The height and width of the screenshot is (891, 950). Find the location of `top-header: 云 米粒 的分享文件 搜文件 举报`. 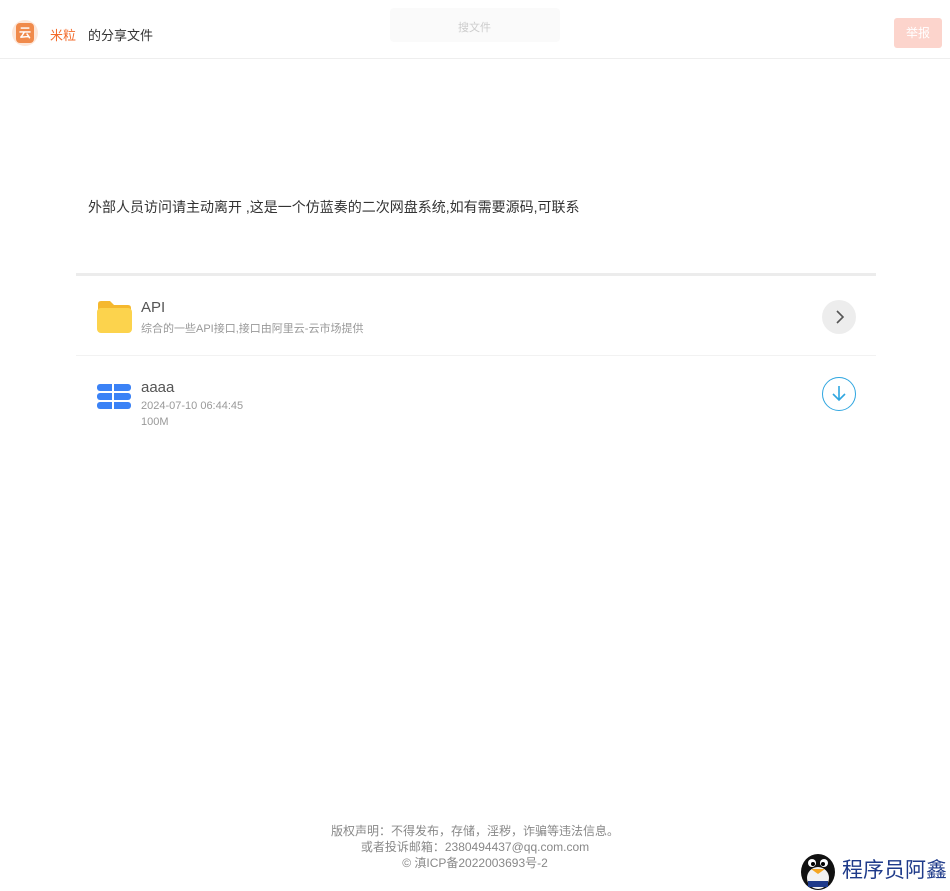

top-header: 云 米粒 的分享文件 搜文件 举报 is located at coordinates (475, 29).